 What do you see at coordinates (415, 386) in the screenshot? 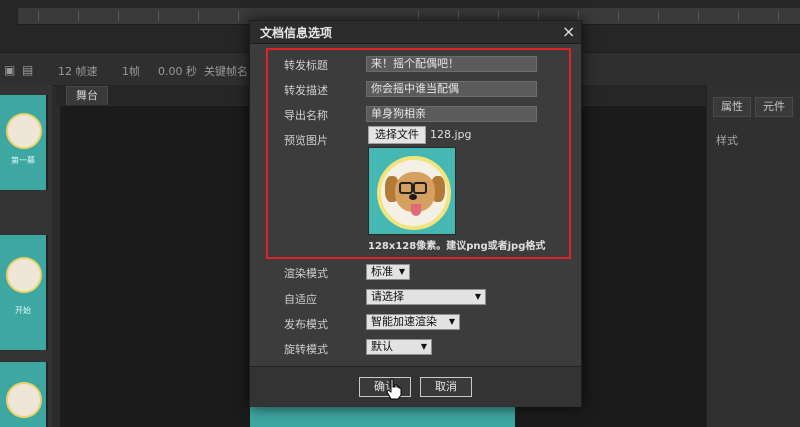
I see `dialog-footer` at bounding box center [415, 386].